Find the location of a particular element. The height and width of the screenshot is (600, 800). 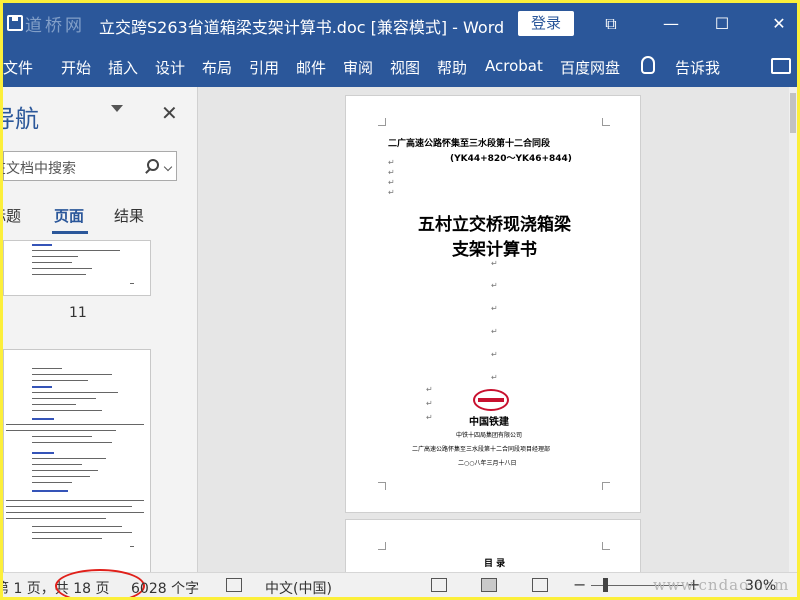

tab-acrobat: Acrobat is located at coordinates (514, 66).